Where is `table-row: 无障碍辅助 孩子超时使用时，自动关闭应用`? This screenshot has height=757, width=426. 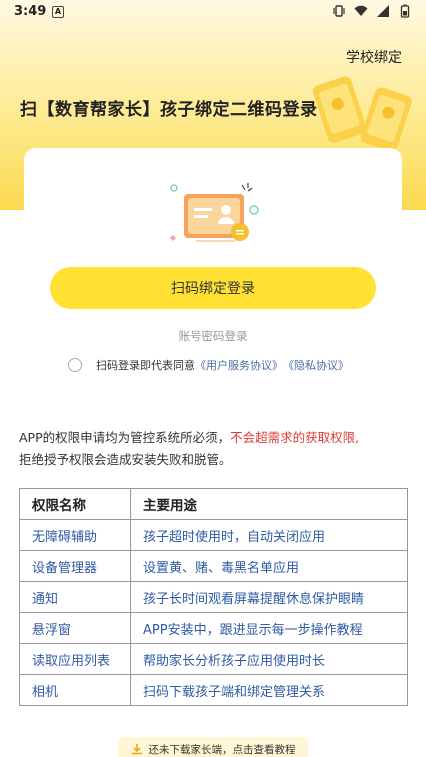 table-row: 无障碍辅助 孩子超时使用时，自动关闭应用 is located at coordinates (213, 535).